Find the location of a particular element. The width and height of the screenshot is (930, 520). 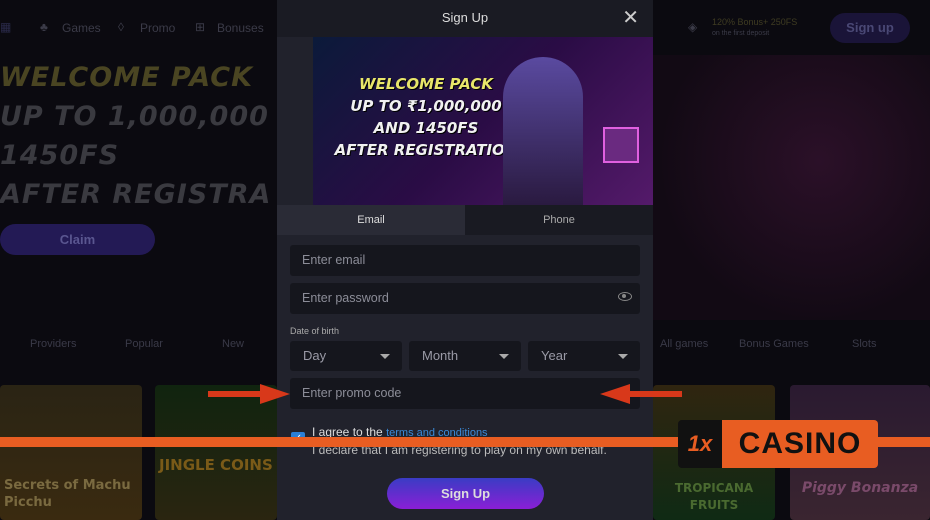

password-placeholder: Enter password is located at coordinates (345, 298).